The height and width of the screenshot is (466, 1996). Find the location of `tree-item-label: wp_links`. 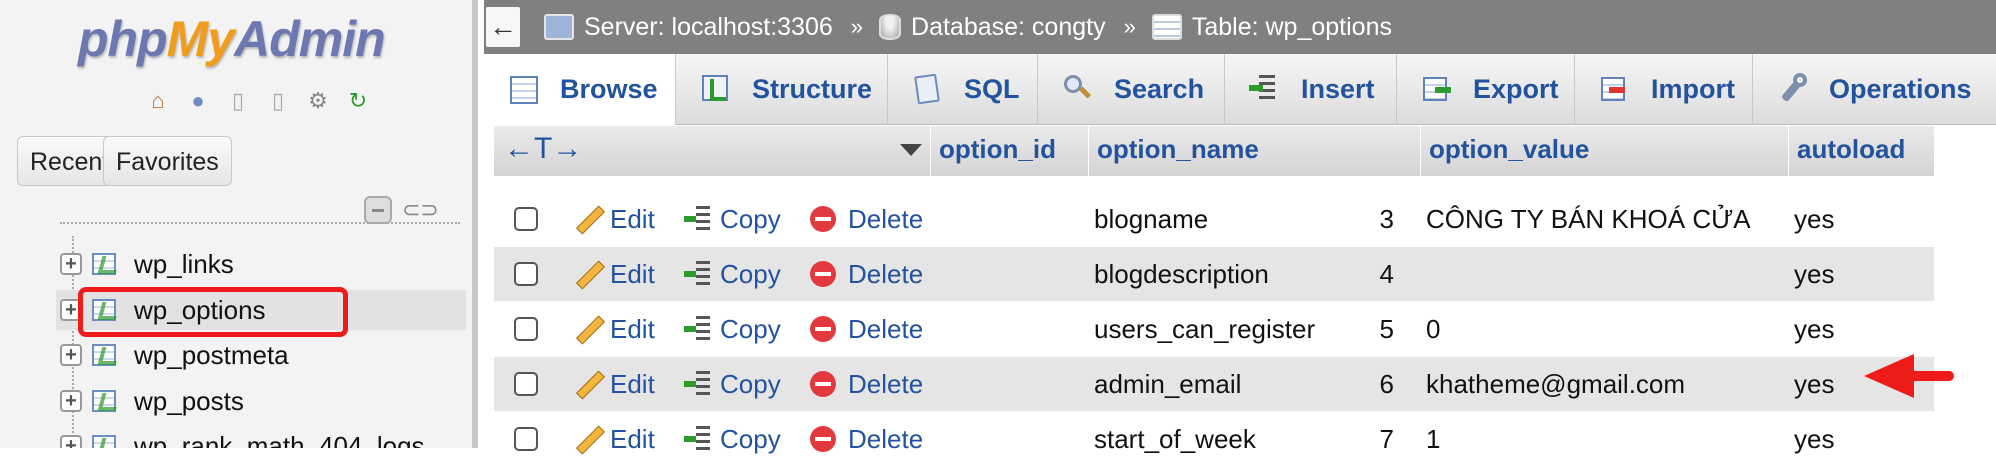

tree-item-label: wp_links is located at coordinates (184, 264).